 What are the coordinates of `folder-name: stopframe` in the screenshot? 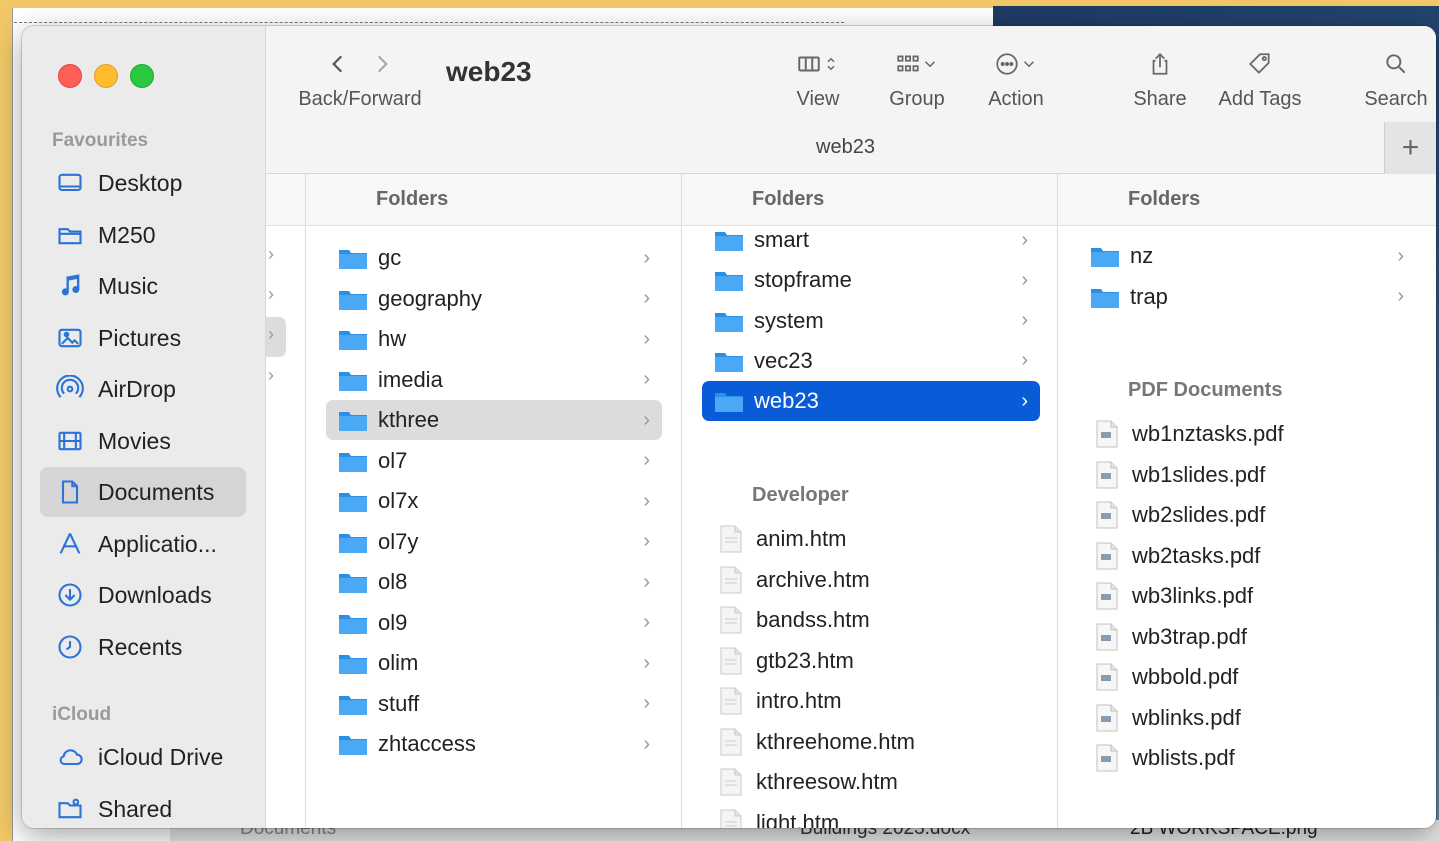 It's located at (803, 280).